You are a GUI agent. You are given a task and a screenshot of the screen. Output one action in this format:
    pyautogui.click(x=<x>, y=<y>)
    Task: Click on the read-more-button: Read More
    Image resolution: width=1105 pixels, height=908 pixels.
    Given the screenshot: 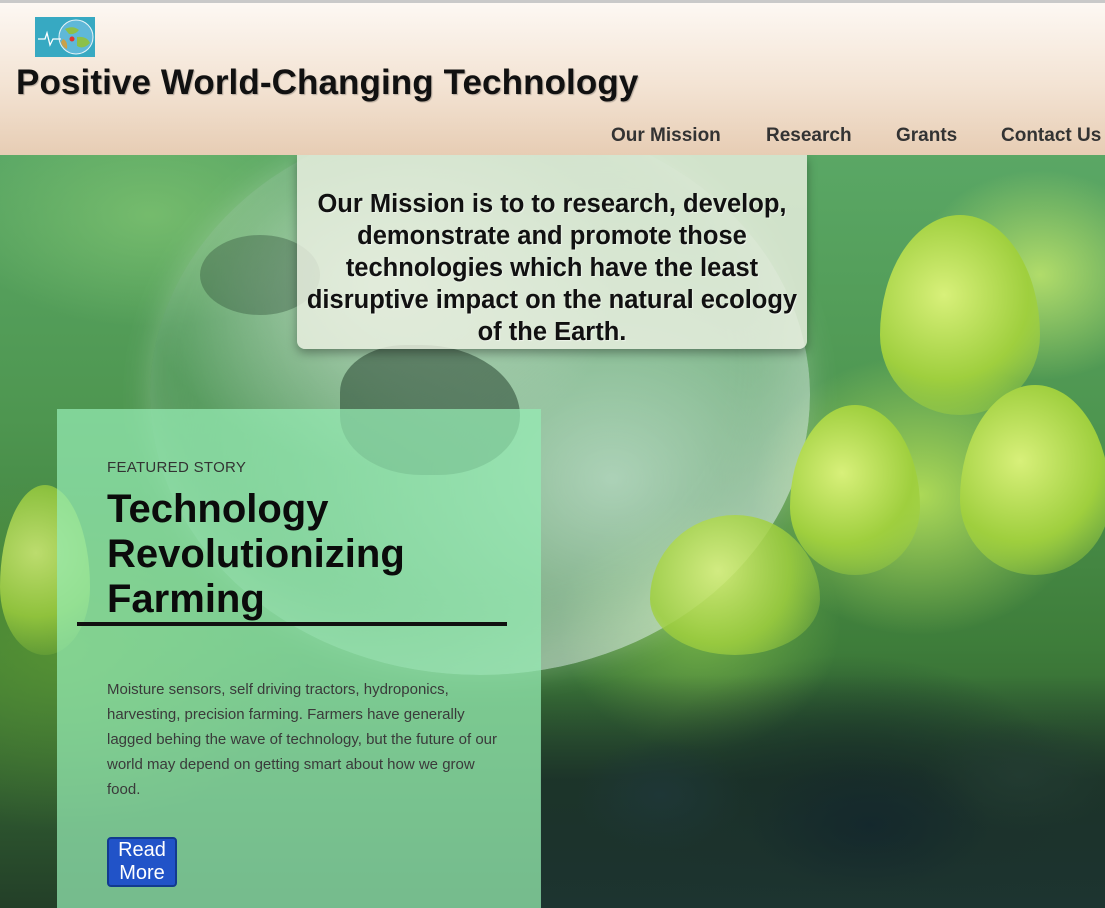 What is the action you would take?
    pyautogui.click(x=142, y=862)
    